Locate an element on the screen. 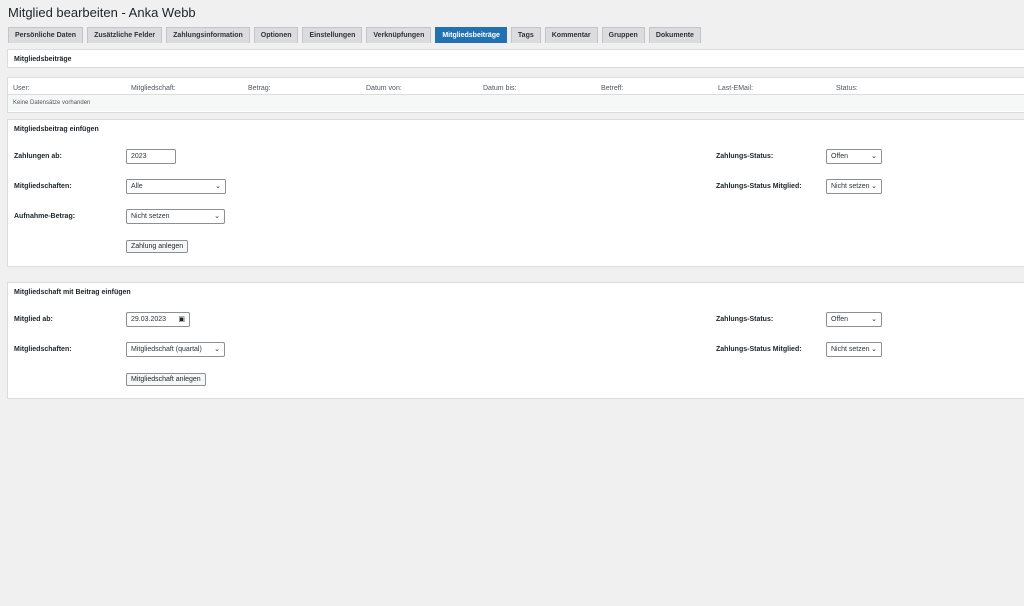  zahlung-anlegen-button: Zahlung anlegen is located at coordinates (157, 246).